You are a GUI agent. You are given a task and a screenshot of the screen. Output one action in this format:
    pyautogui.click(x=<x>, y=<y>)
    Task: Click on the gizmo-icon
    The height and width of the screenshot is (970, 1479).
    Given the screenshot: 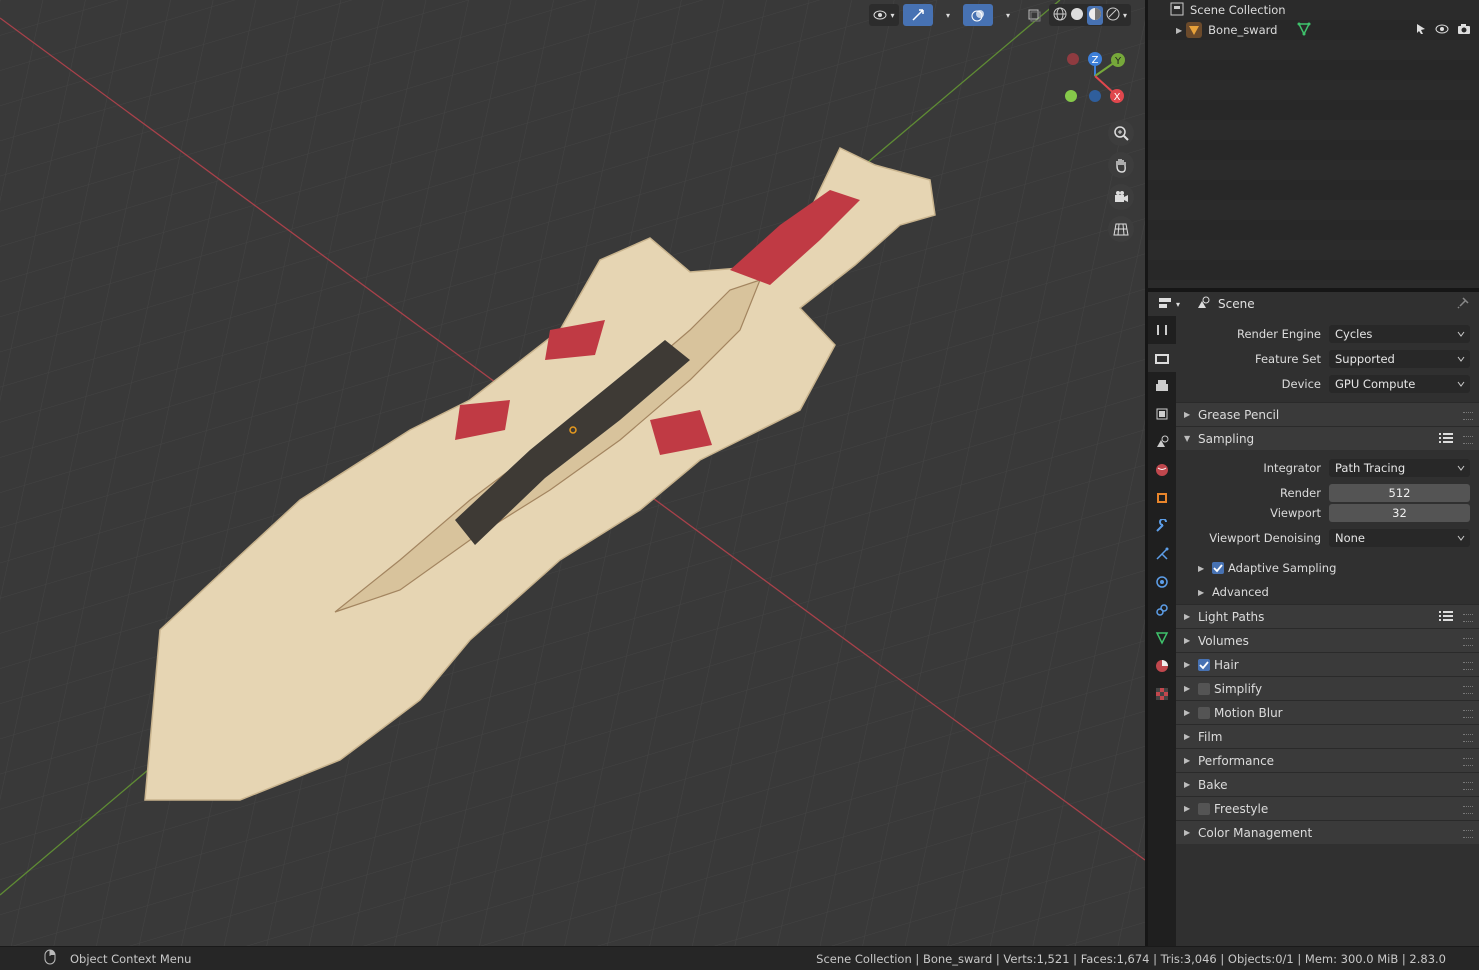 What is the action you would take?
    pyautogui.click(x=917, y=15)
    